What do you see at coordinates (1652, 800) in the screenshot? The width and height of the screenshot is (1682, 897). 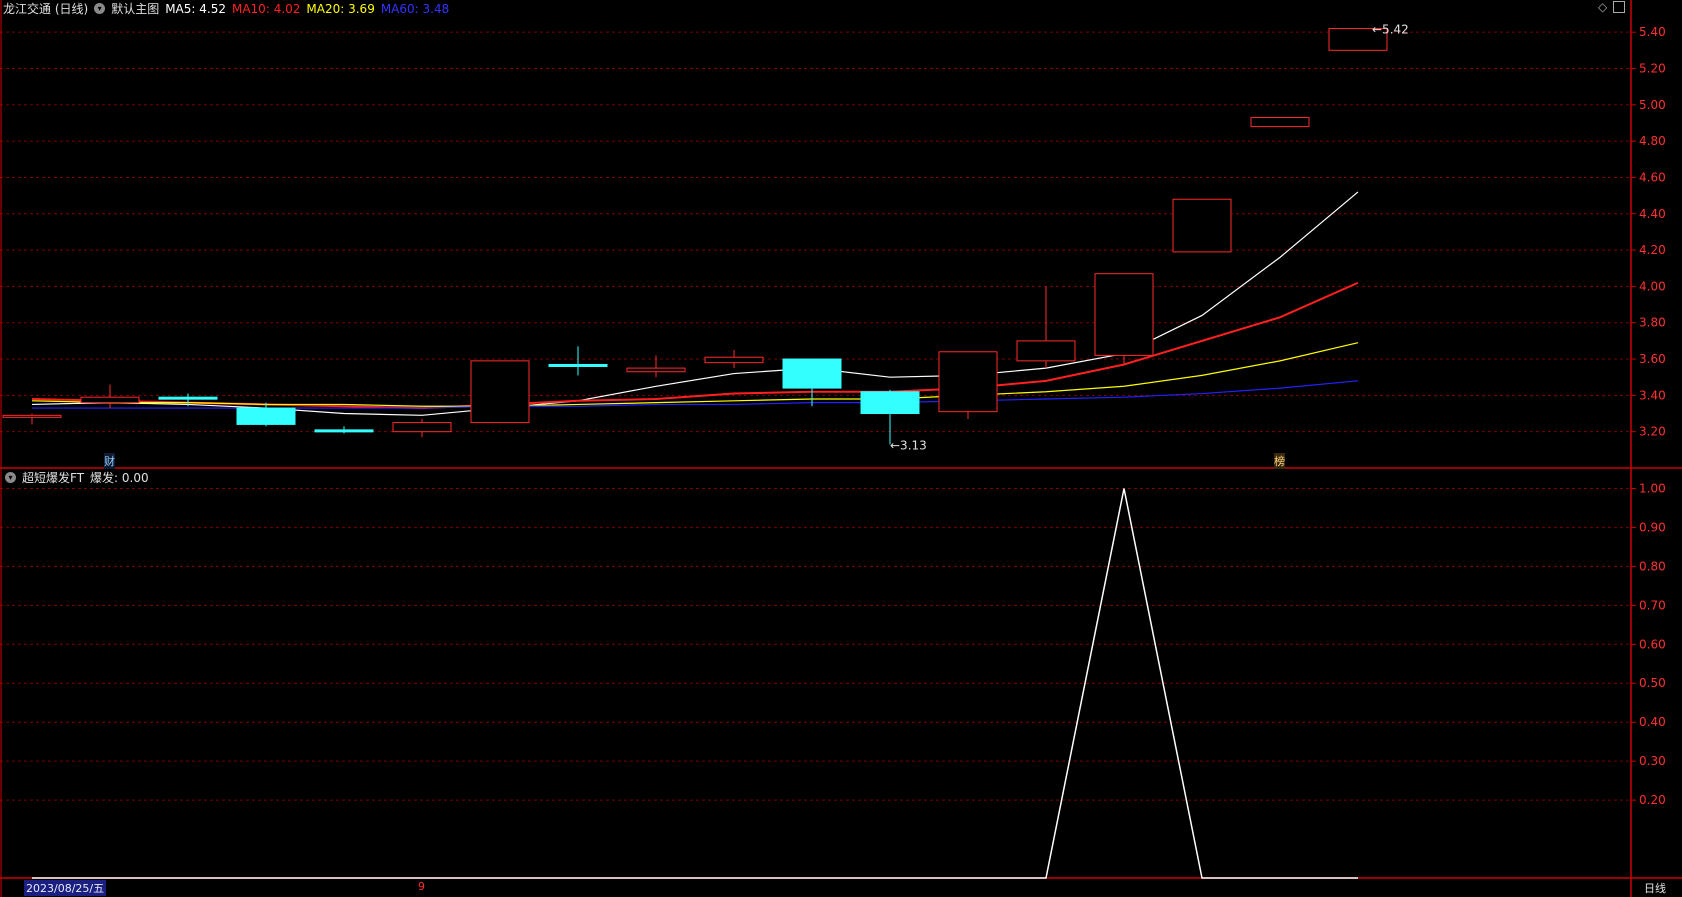 I see `y-tick-label: 0.20` at bounding box center [1652, 800].